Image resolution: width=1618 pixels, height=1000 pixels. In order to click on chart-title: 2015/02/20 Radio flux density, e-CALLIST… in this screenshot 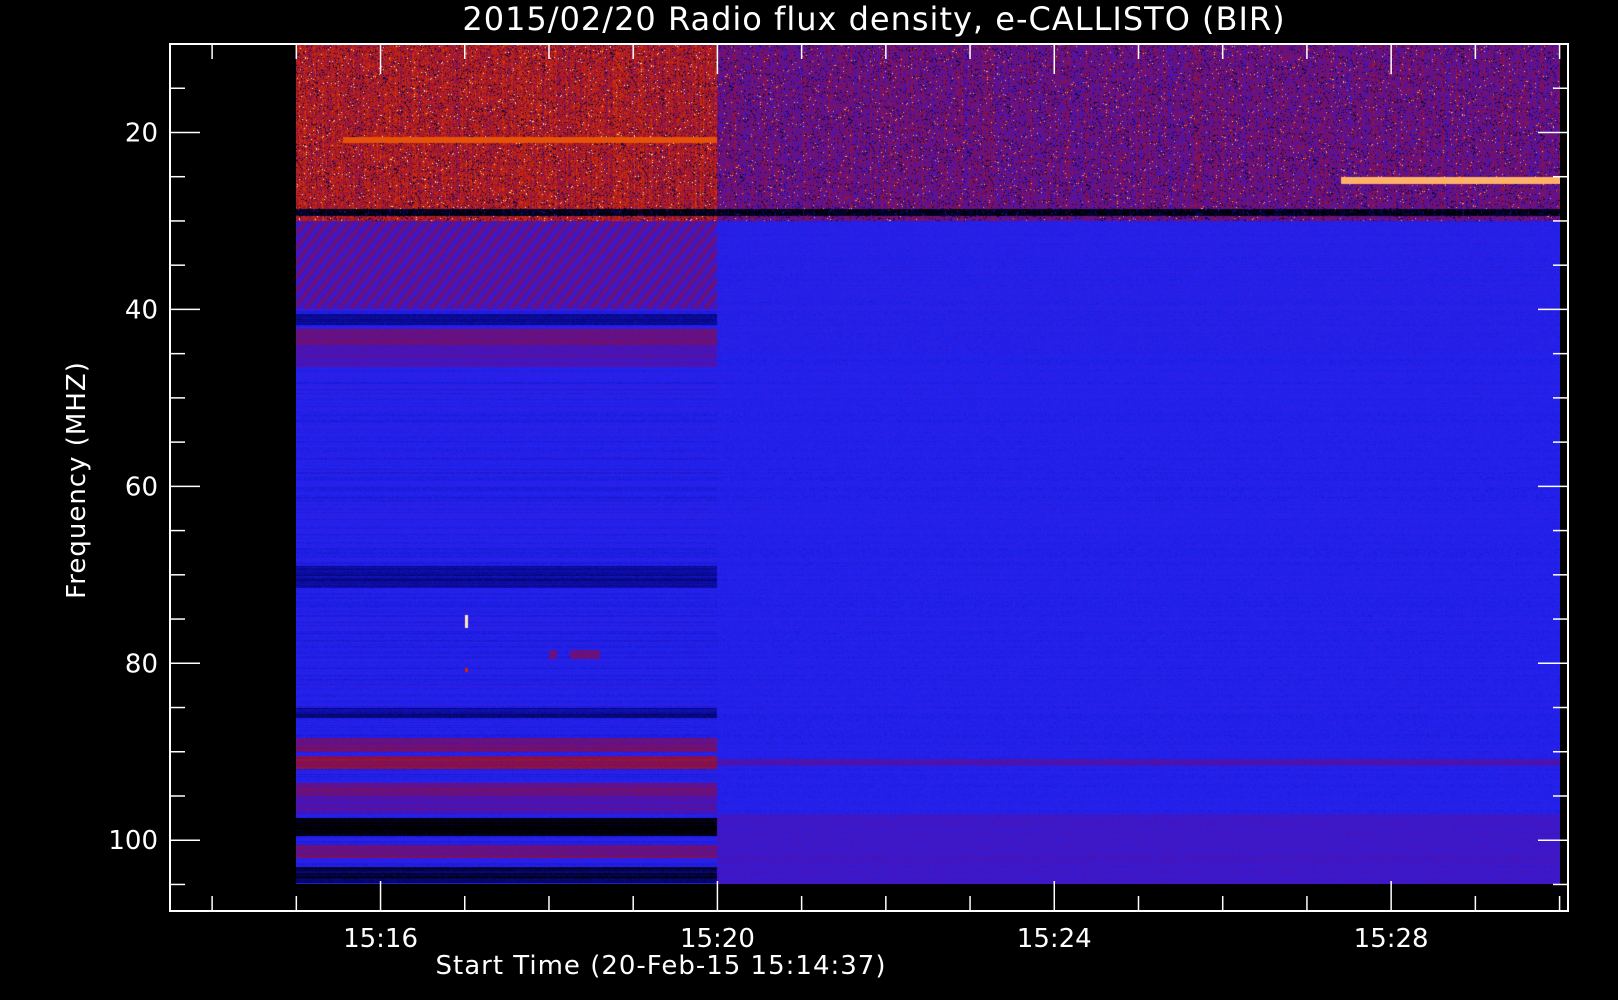, I will do `click(873, 19)`.